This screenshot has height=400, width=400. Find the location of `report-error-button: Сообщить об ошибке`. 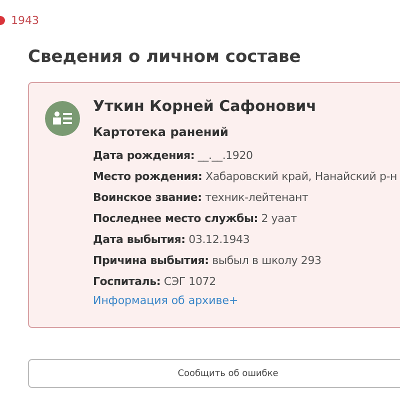

report-error-button: Сообщить об ошибке is located at coordinates (214, 373).